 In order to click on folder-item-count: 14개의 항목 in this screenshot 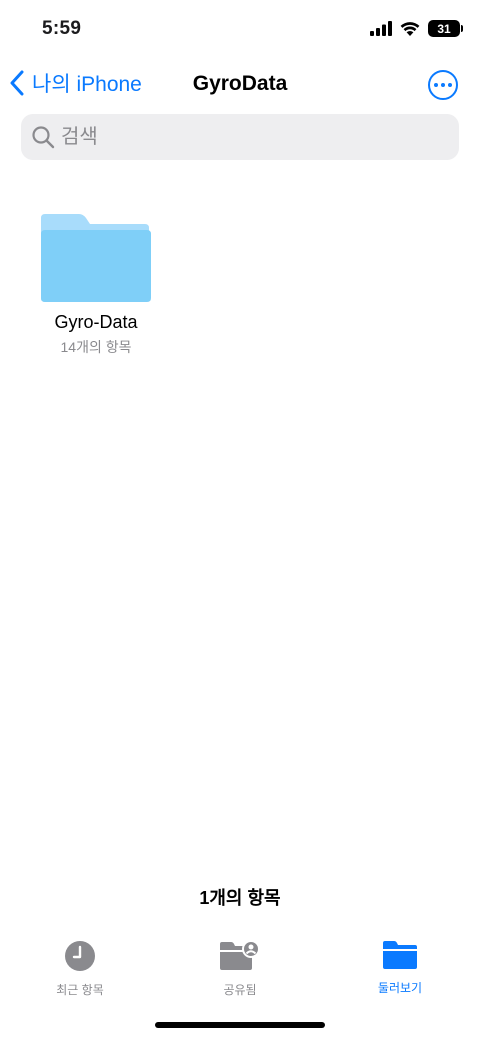, I will do `click(96, 347)`.